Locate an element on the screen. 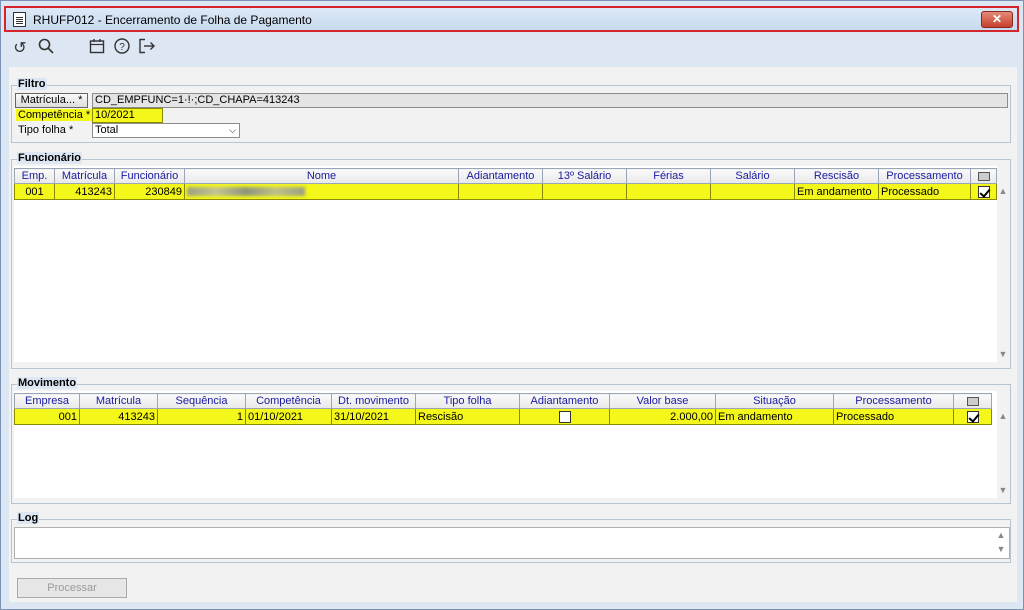 The width and height of the screenshot is (1024, 610). col-header: Competência is located at coordinates (288, 401).